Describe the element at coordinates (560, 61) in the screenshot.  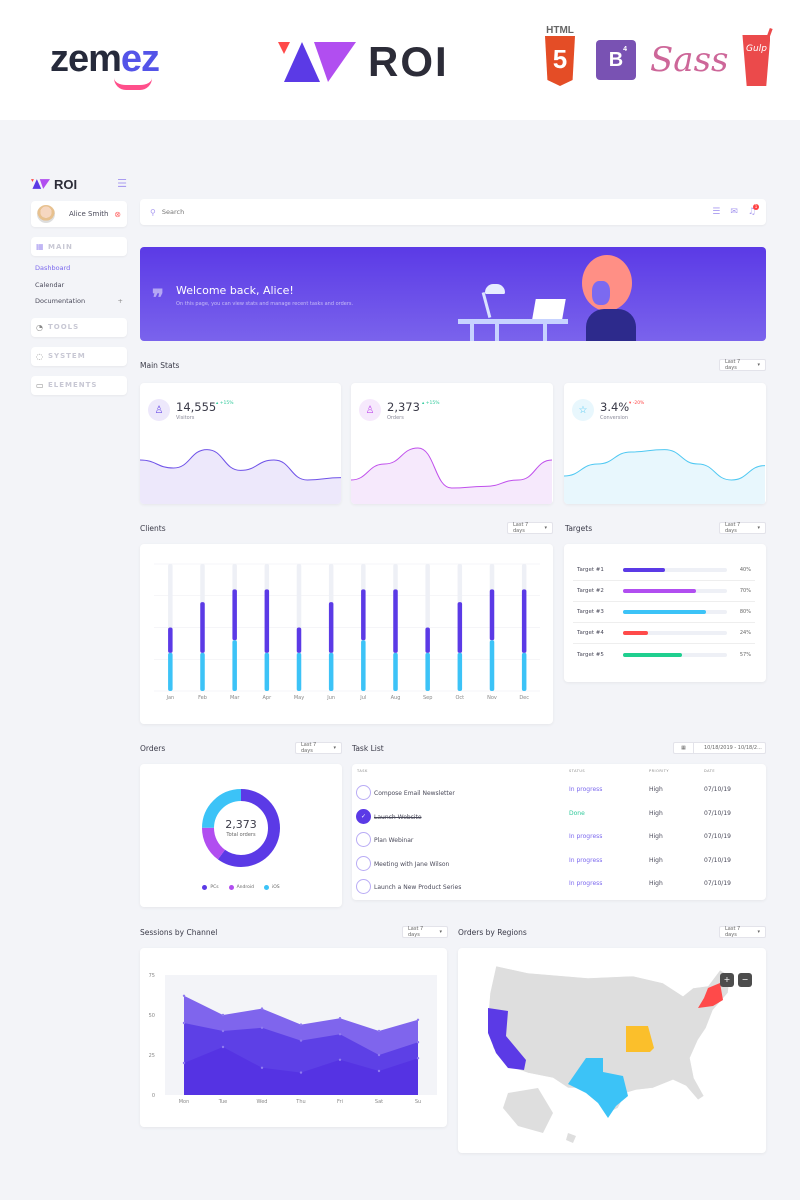
I see `html5-shield: 5` at that location.